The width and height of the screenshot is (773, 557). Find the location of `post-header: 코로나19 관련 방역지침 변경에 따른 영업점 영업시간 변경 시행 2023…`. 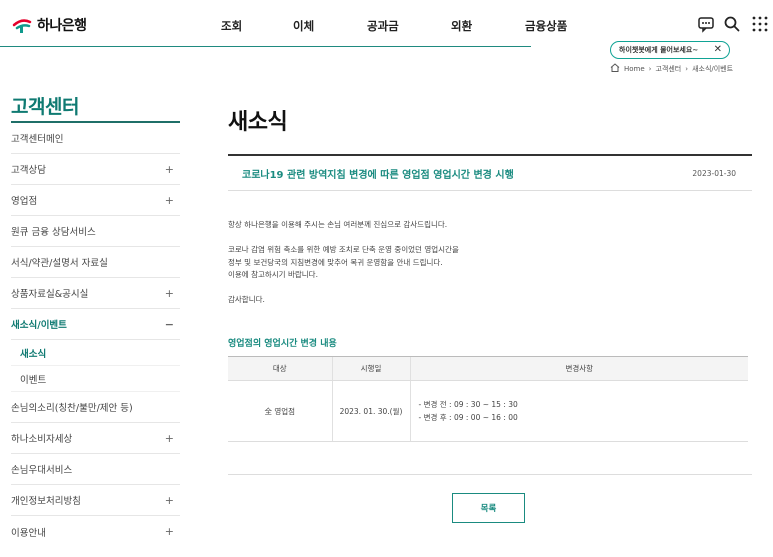

post-header: 코로나19 관련 방역지침 변경에 따른 영업점 영업시간 변경 시행 2023… is located at coordinates (490, 172).